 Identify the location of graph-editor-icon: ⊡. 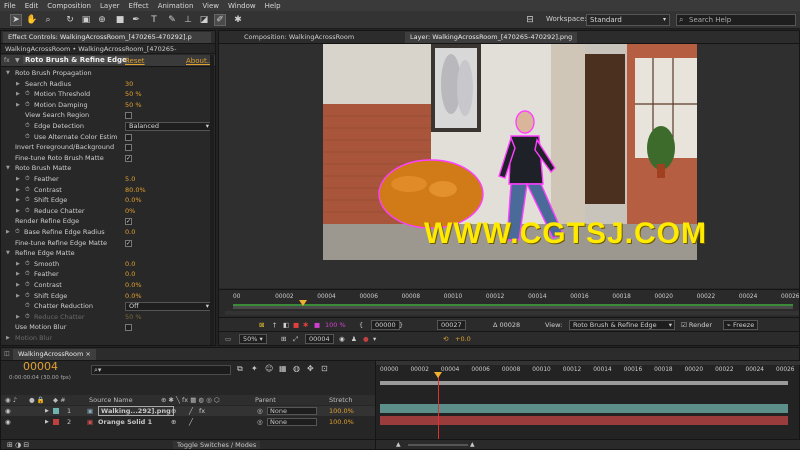
(324, 368).